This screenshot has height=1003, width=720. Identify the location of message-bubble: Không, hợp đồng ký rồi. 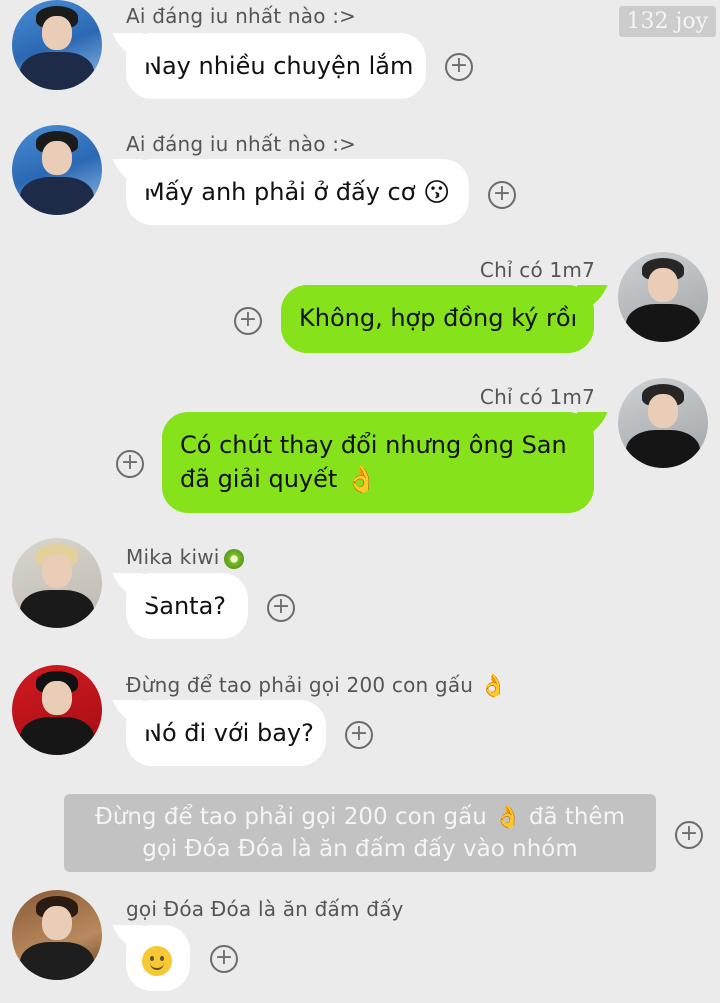
(437, 319).